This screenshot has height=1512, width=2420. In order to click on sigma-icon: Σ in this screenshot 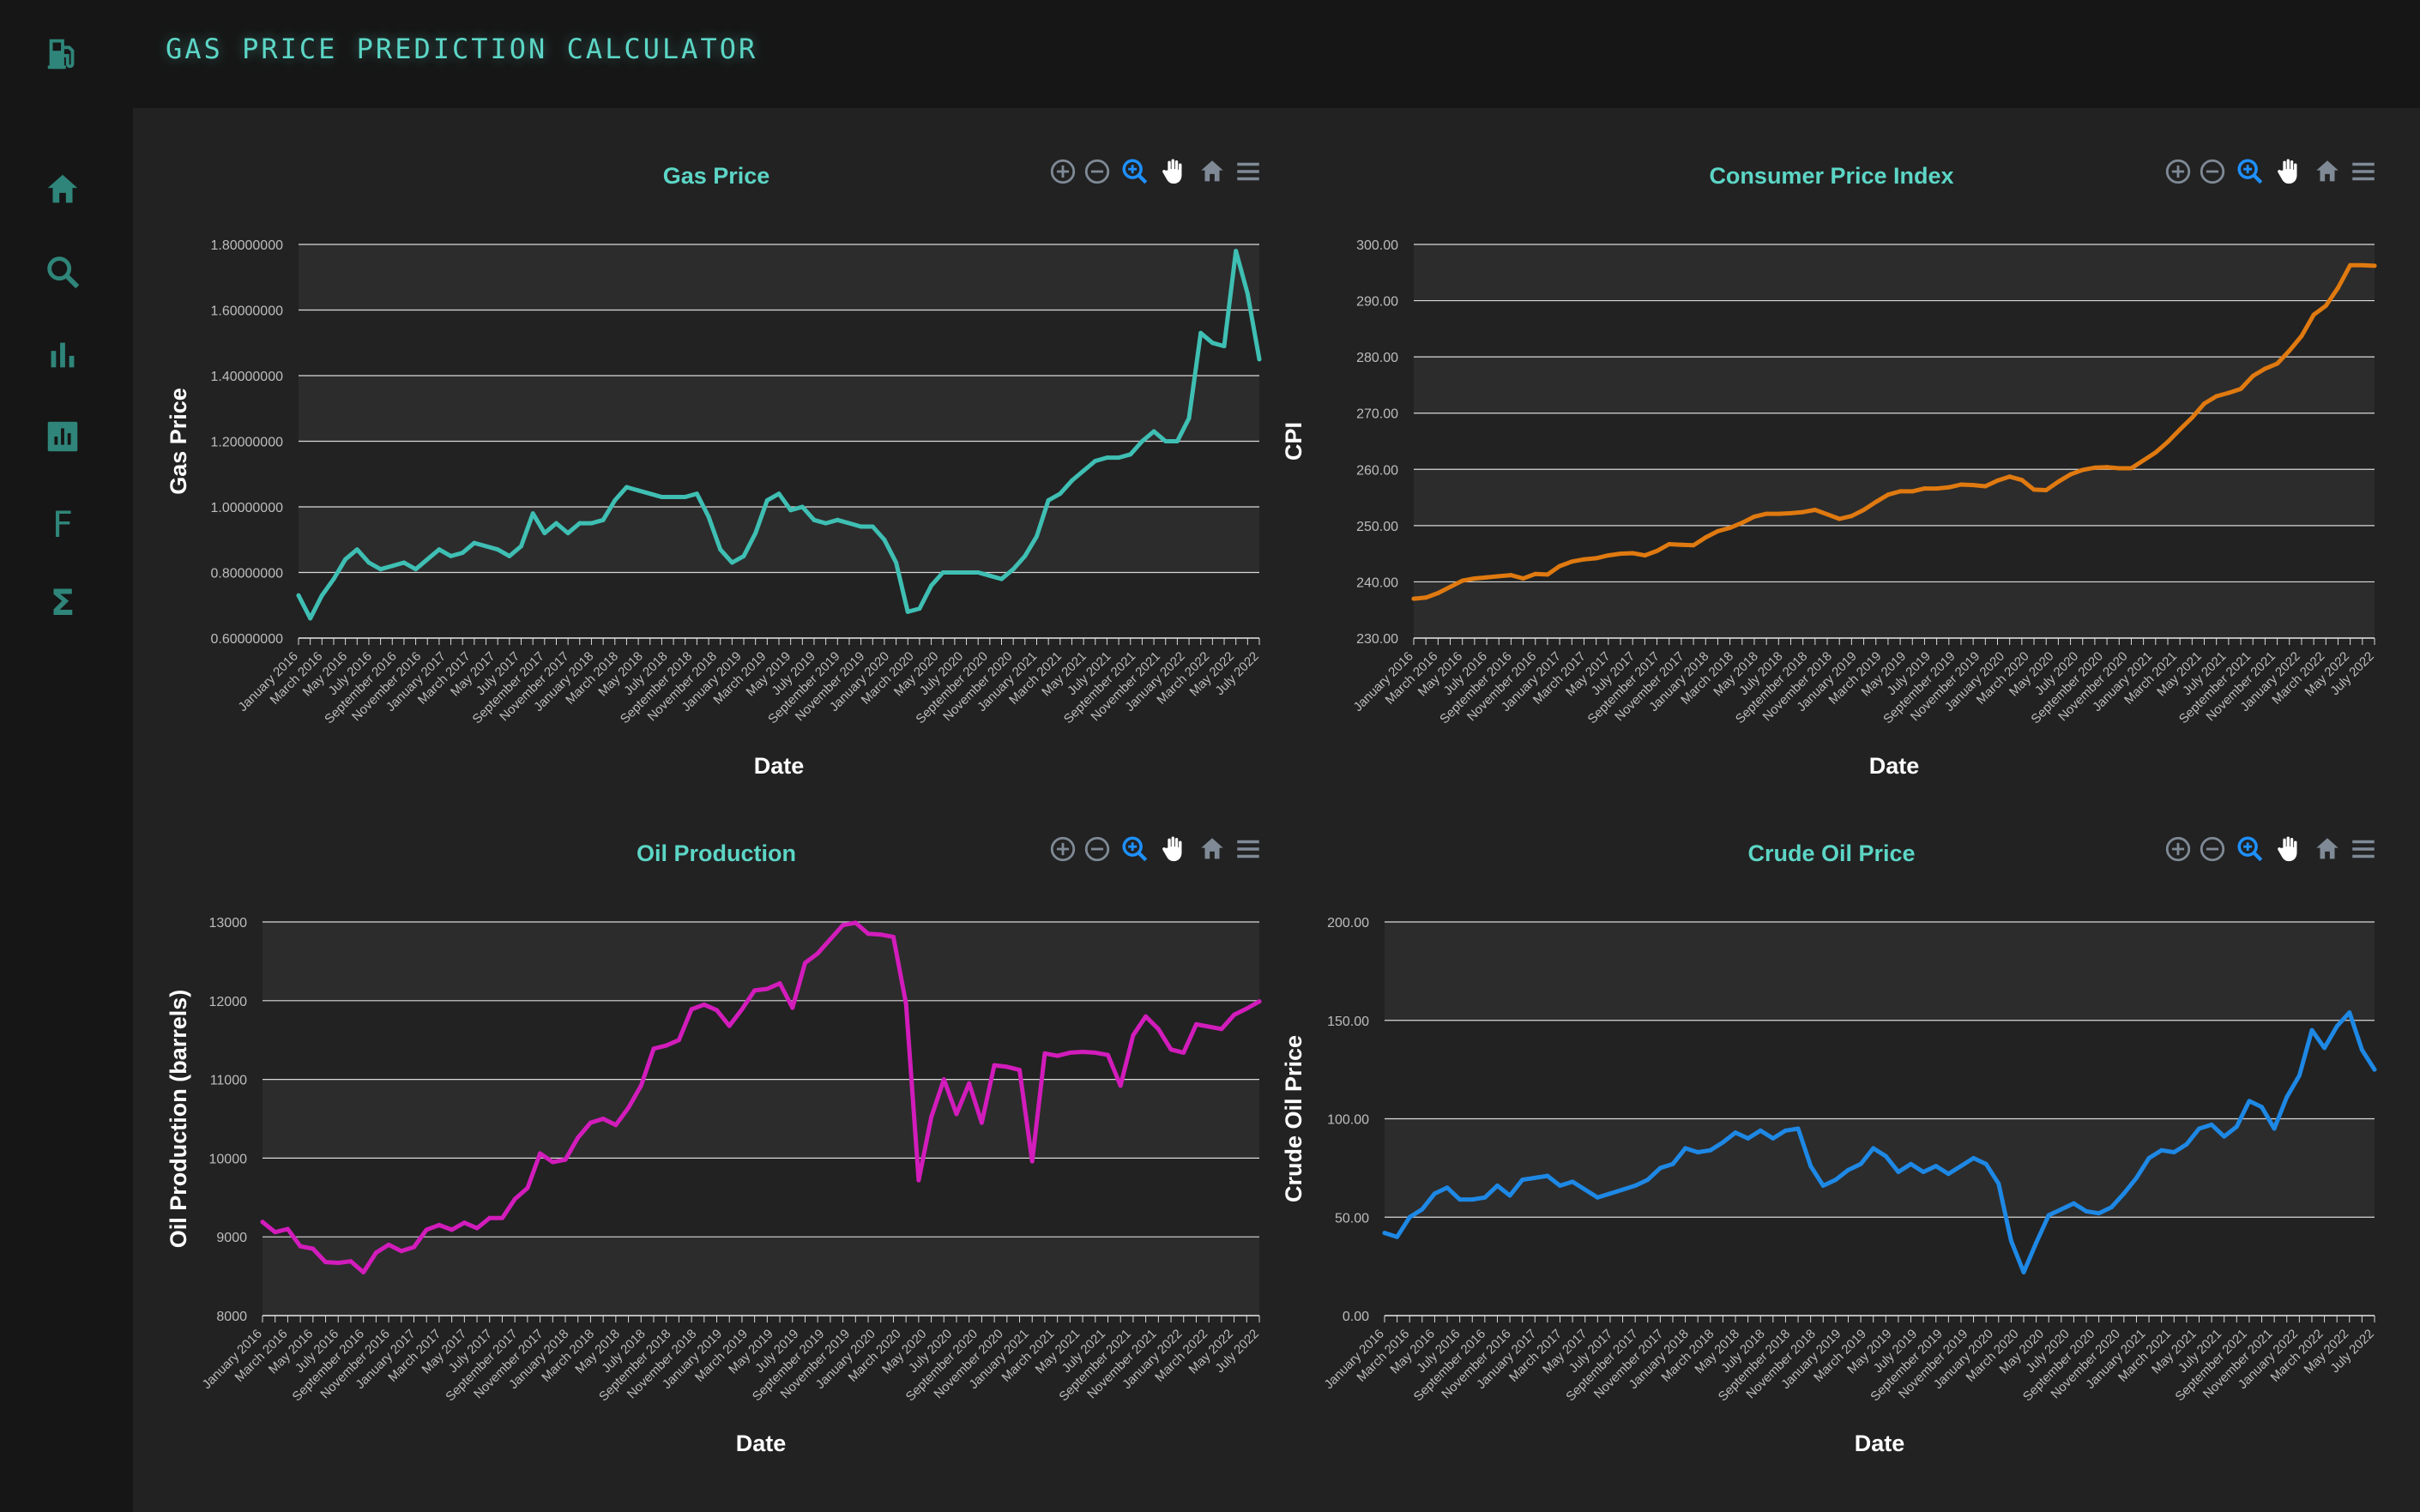, I will do `click(62, 603)`.